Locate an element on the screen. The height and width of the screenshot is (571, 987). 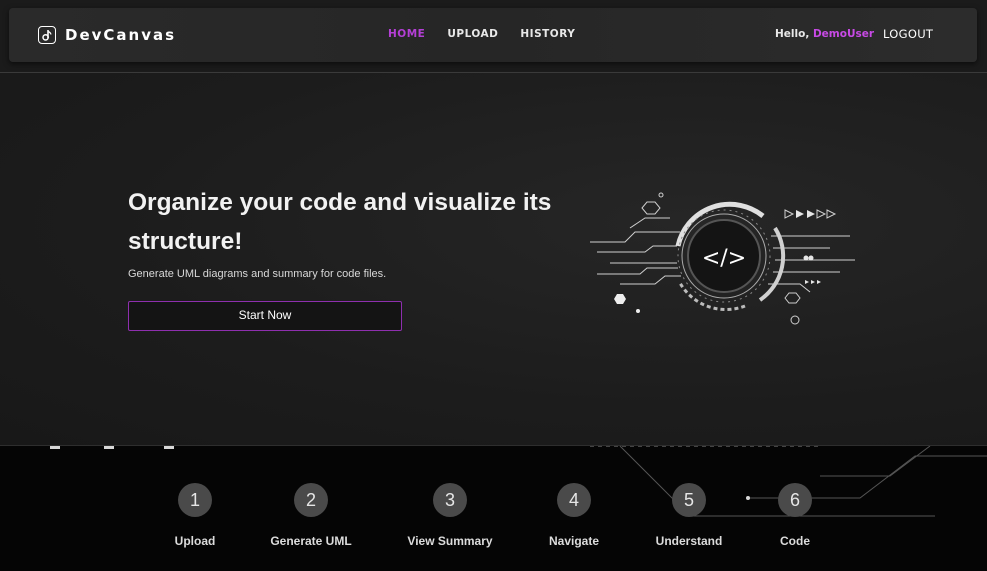
logout-button: LOGOUT is located at coordinates (908, 34).